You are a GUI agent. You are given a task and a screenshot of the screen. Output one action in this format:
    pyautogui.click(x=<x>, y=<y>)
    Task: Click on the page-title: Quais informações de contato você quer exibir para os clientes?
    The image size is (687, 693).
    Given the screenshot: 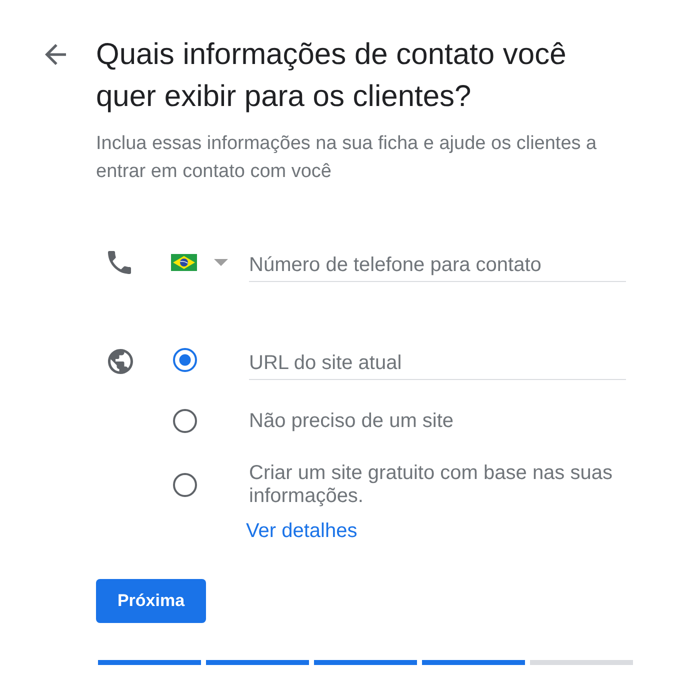 What is the action you would take?
    pyautogui.click(x=332, y=76)
    